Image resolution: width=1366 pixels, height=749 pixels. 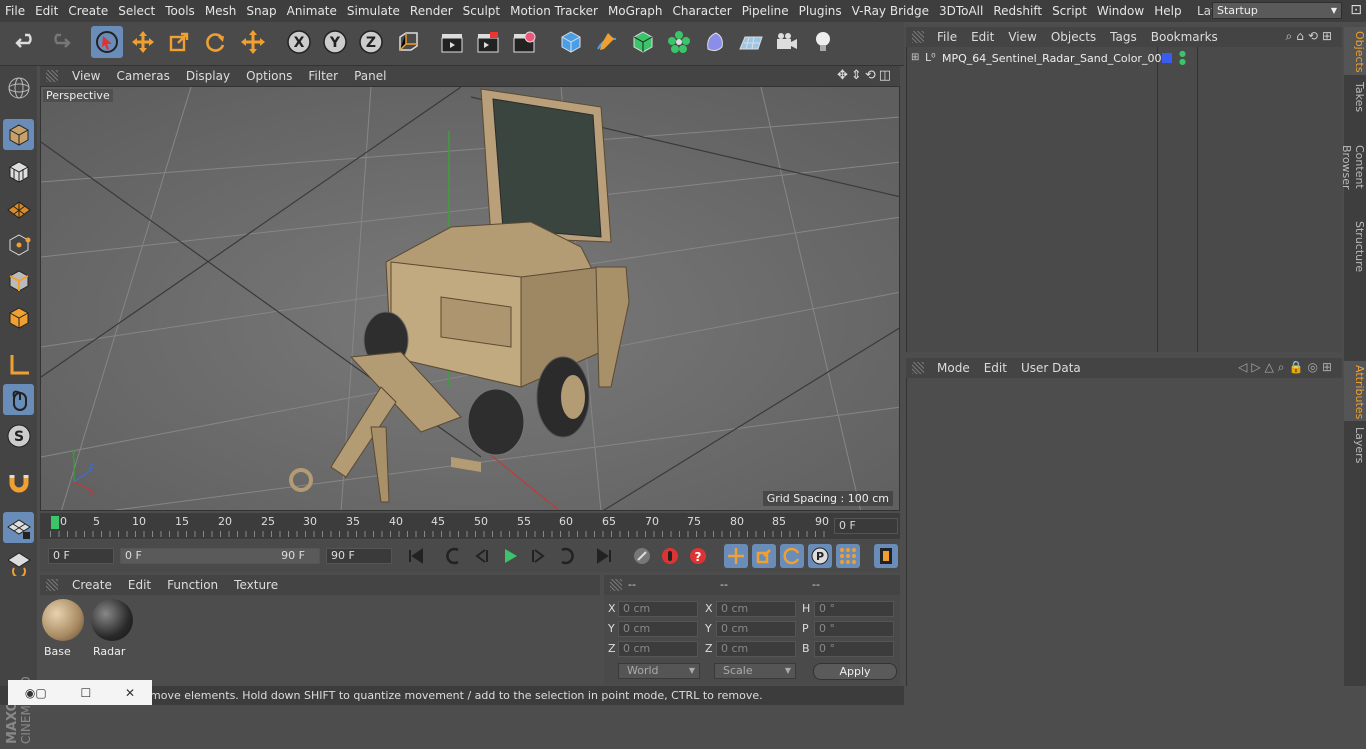 What do you see at coordinates (299, 42) in the screenshot?
I see `x-axis-lock-button: X` at bounding box center [299, 42].